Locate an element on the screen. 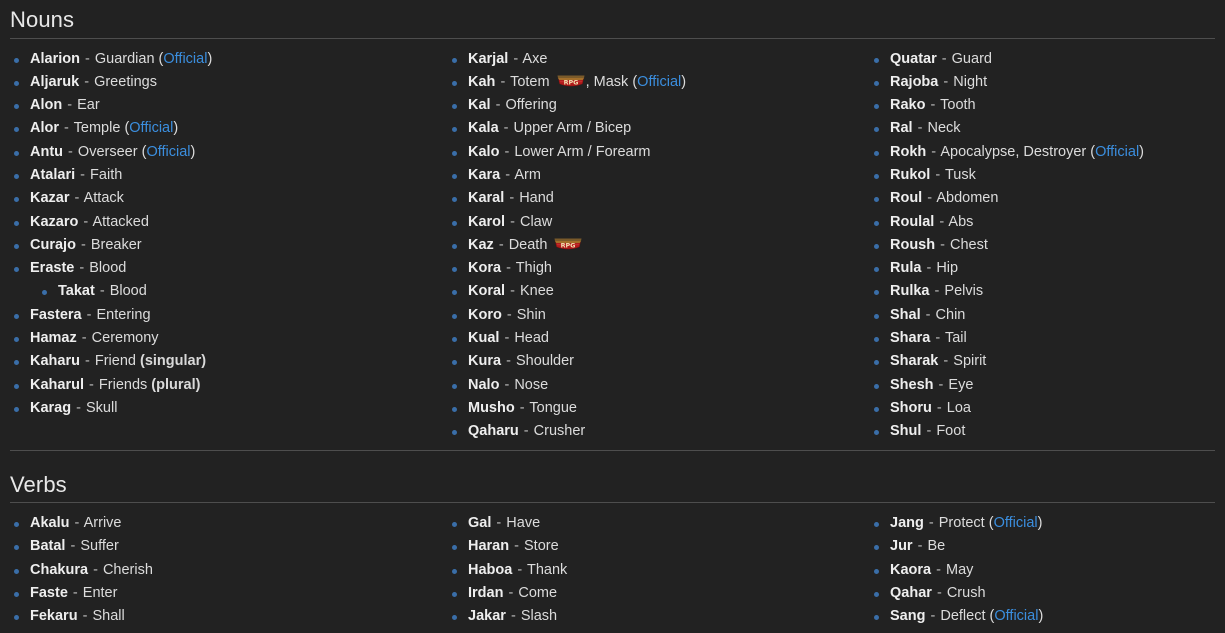 Image resolution: width=1225 pixels, height=633 pixels. entry-definition: Crusher is located at coordinates (559, 431).